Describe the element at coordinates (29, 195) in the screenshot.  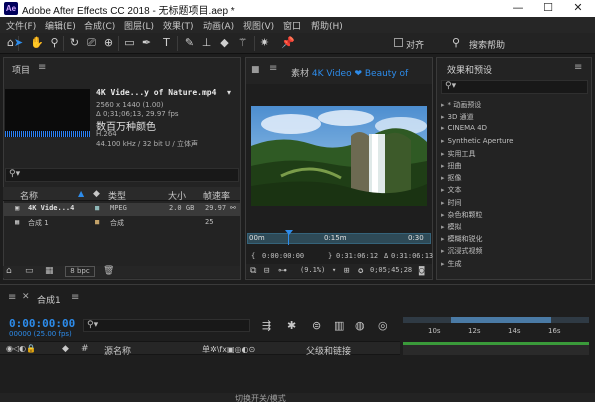
I see `col-name: 名称` at that location.